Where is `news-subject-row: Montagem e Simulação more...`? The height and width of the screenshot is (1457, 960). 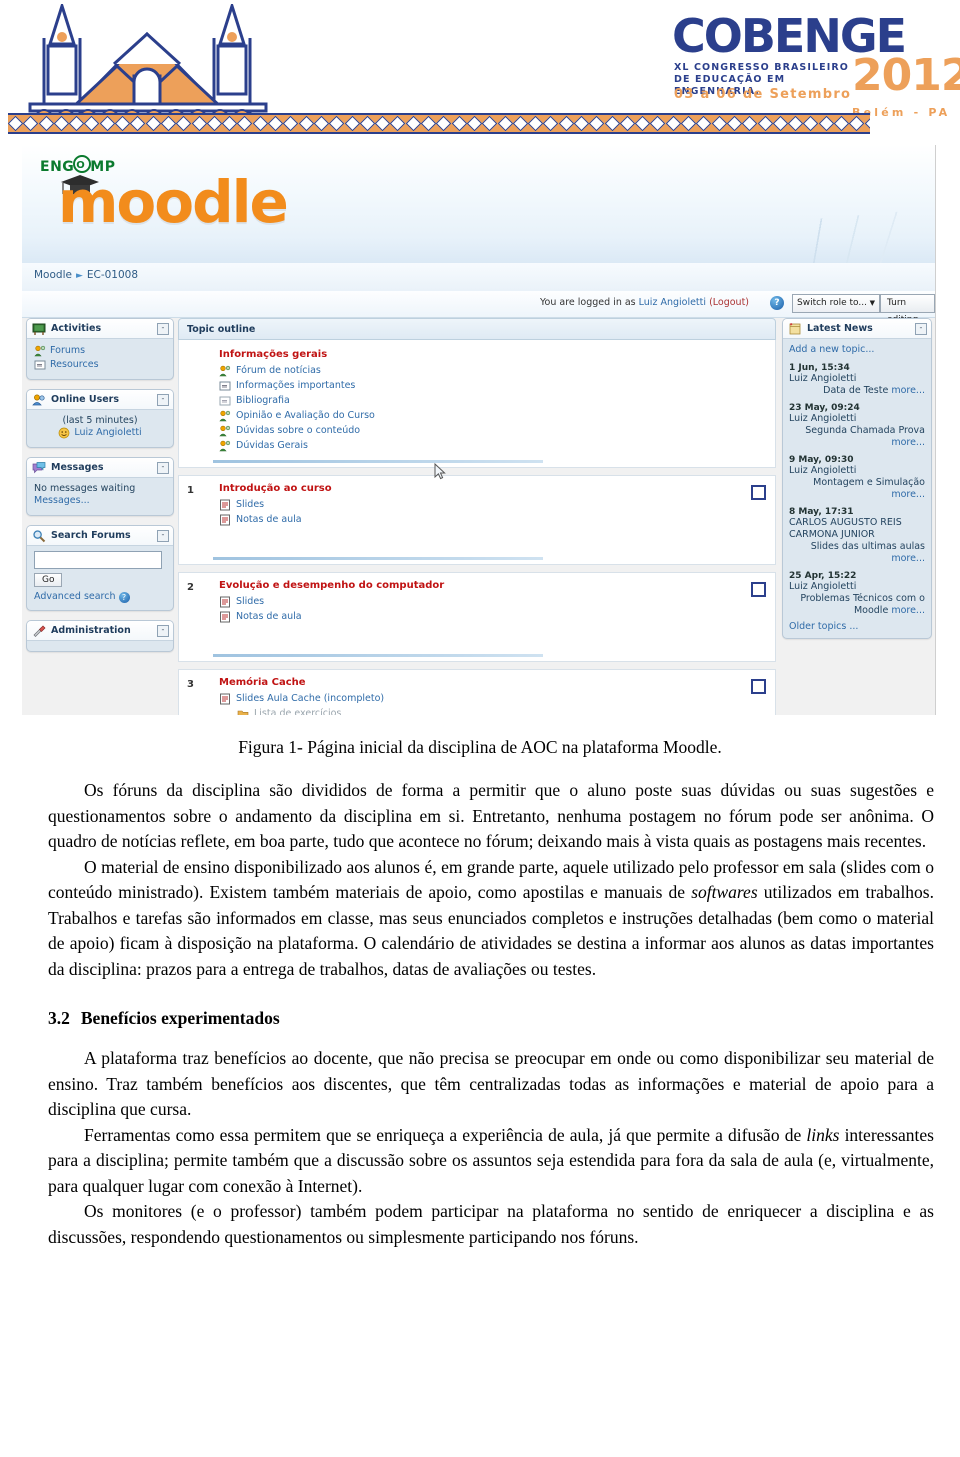
news-subject-row: Montagem e Simulação more... is located at coordinates (857, 489).